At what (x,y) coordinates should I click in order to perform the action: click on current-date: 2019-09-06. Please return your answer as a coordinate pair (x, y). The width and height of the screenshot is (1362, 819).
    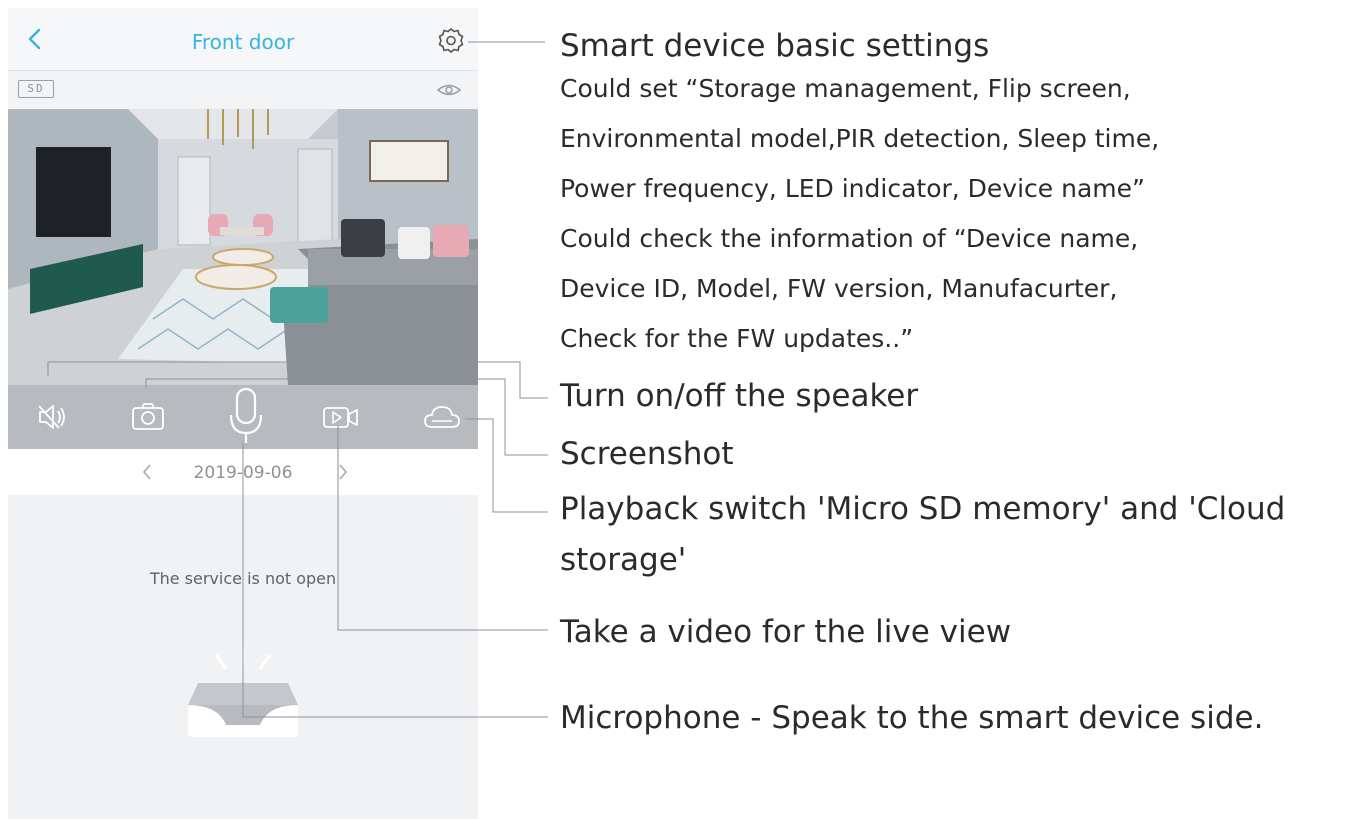
    Looking at the image, I should click on (243, 473).